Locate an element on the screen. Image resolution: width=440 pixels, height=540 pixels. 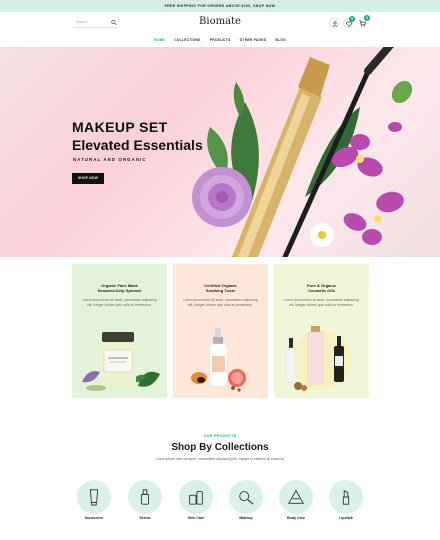
body-care-icon is located at coordinates (296, 496).